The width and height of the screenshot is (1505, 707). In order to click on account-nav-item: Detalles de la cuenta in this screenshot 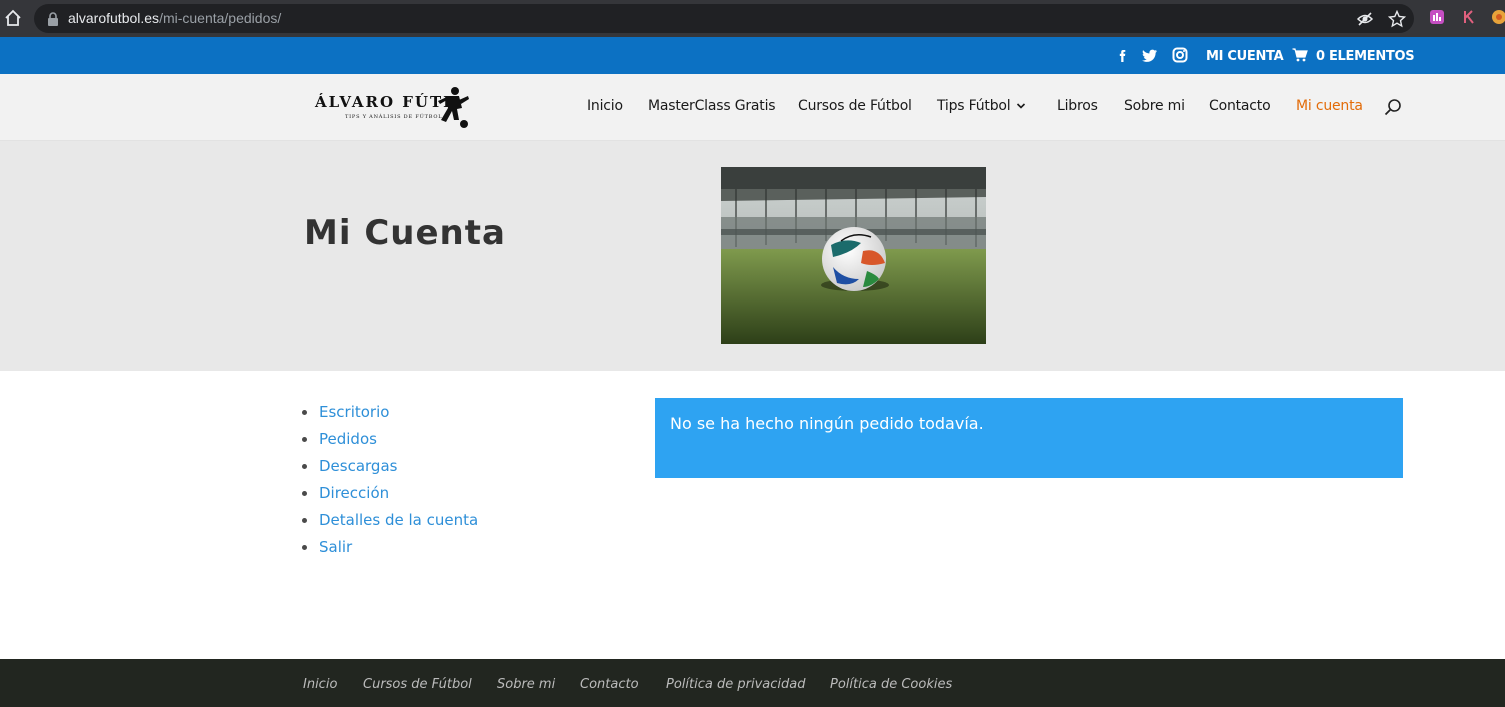, I will do `click(390, 523)`.